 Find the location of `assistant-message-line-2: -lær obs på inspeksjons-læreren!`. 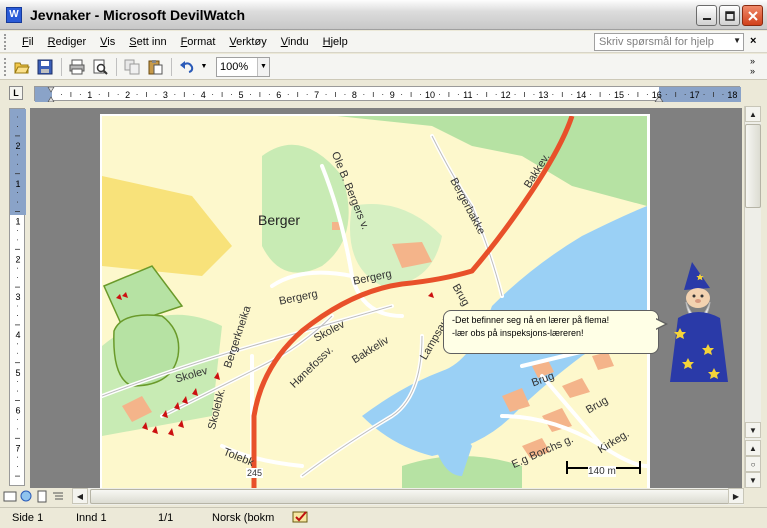

assistant-message-line-2: -lær obs på inspeksjons-læreren! is located at coordinates (518, 333).